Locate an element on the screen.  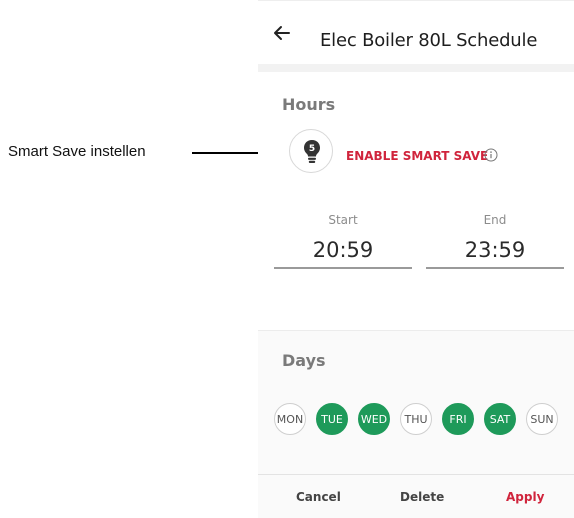
lightbulb-icon: 5 is located at coordinates (312, 151).